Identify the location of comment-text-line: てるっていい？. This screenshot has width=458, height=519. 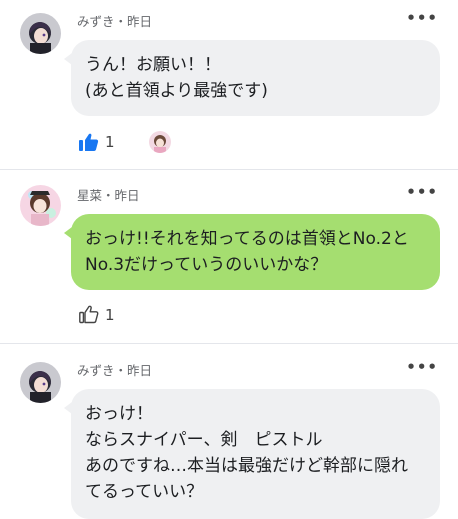
(144, 492).